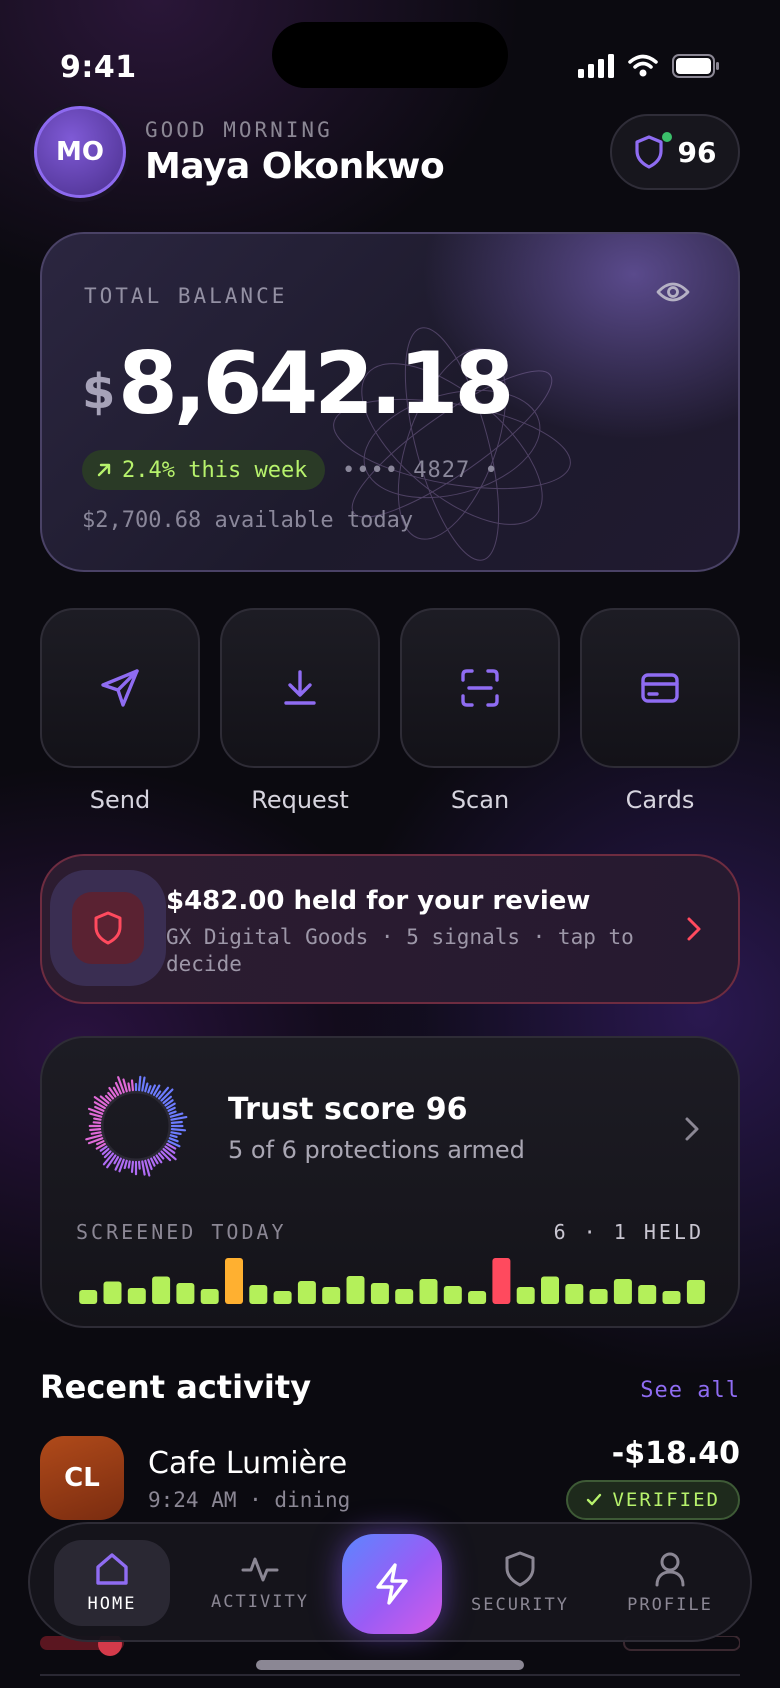 Image resolution: width=780 pixels, height=1688 pixels. Describe the element at coordinates (316, 384) in the screenshot. I see `balance-amount: 8,642.18` at that location.